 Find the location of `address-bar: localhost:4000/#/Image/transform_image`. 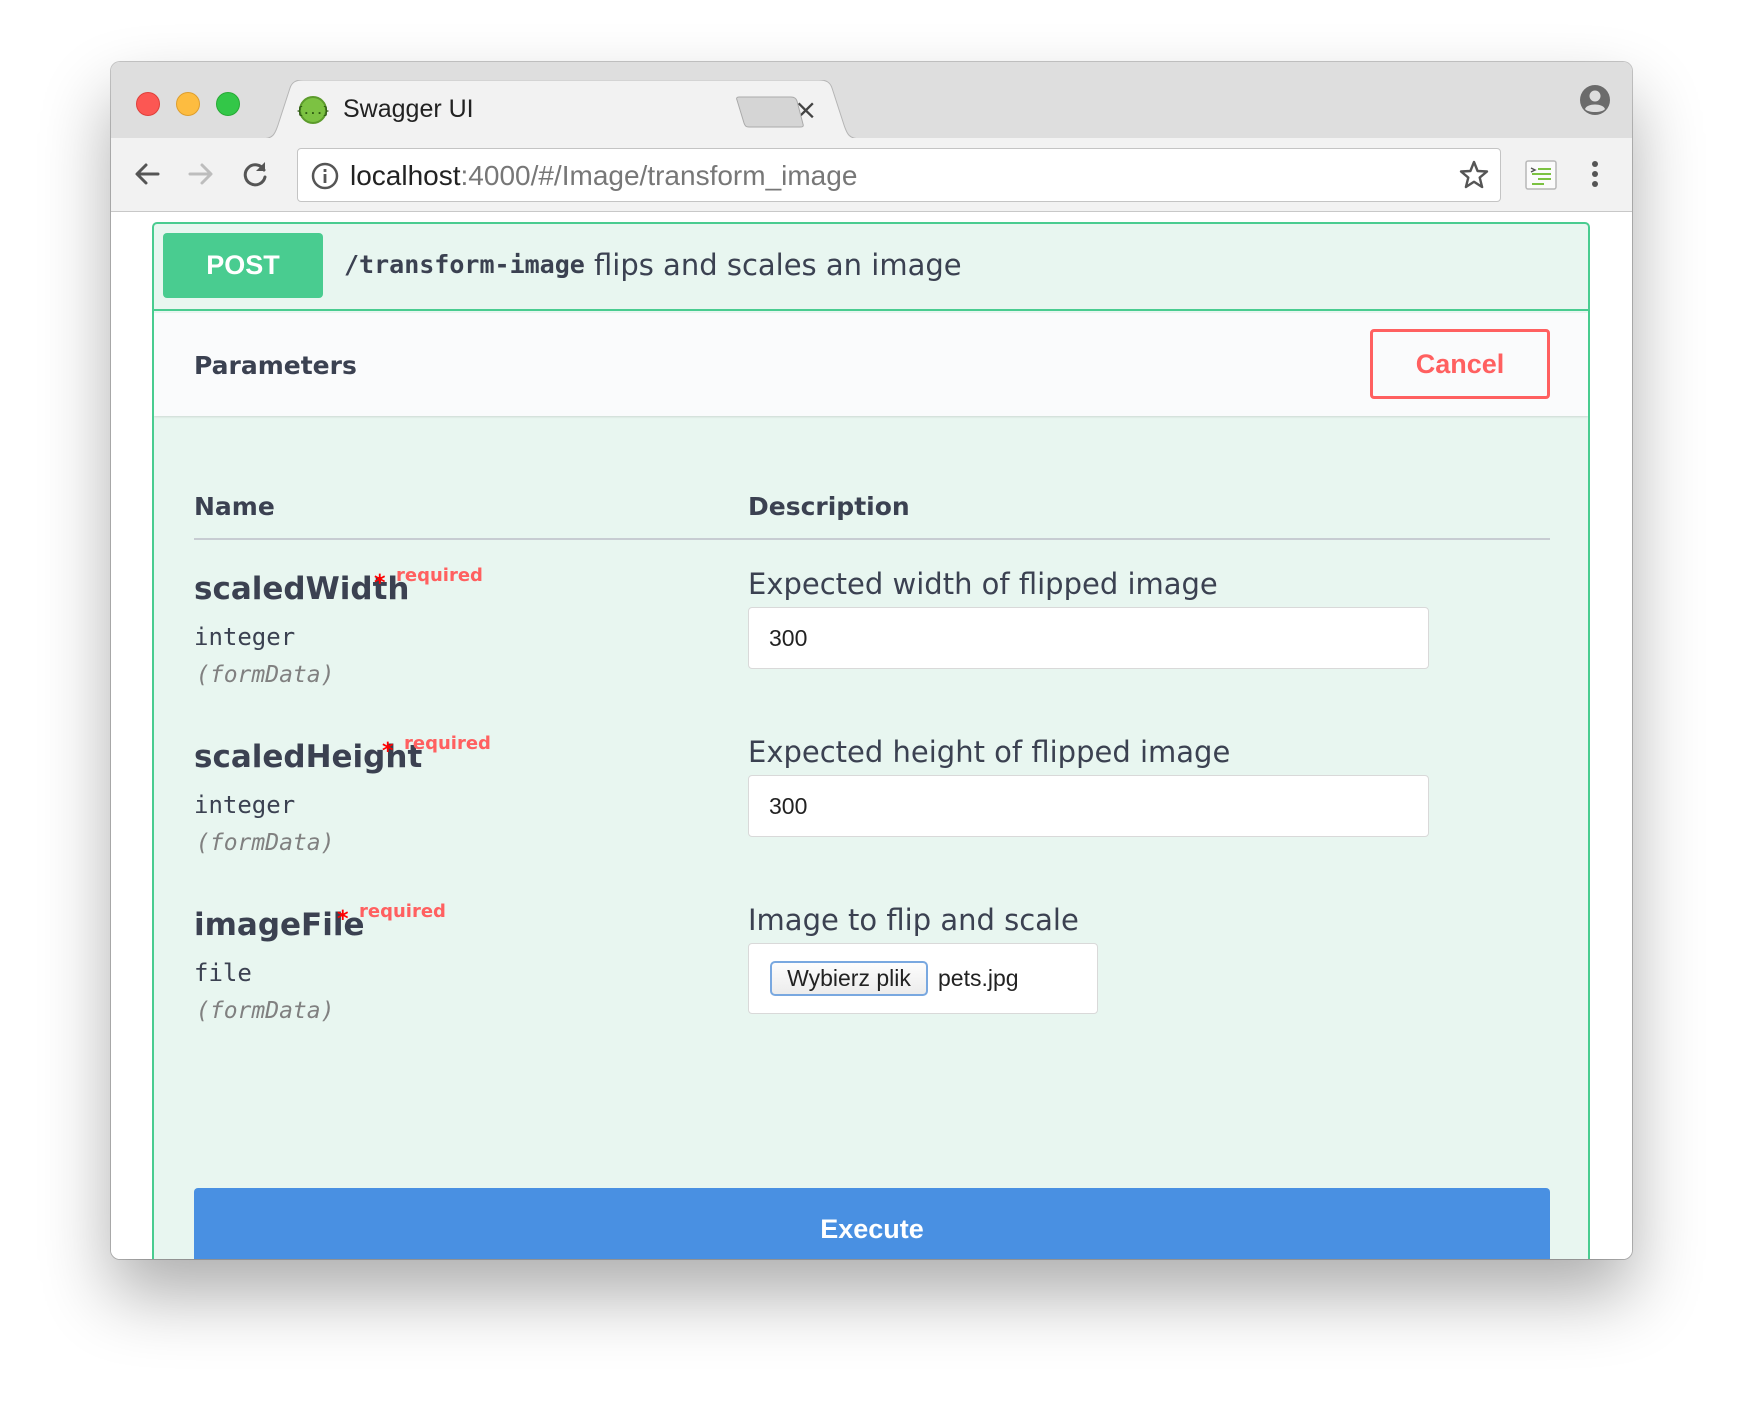

address-bar: localhost:4000/#/Image/transform_image is located at coordinates (899, 175).